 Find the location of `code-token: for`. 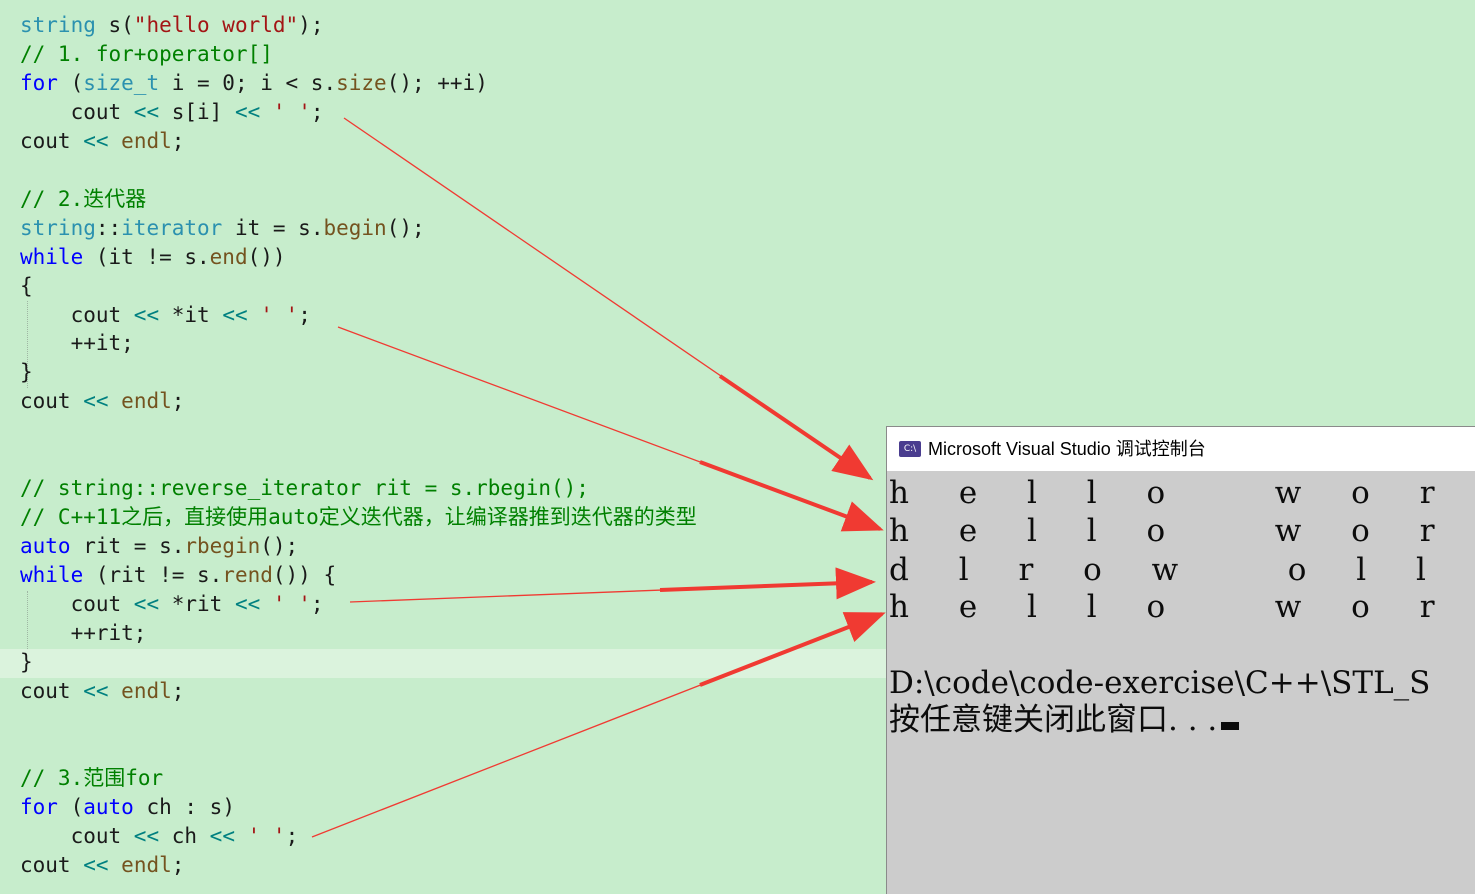

code-token: for is located at coordinates (39, 806).